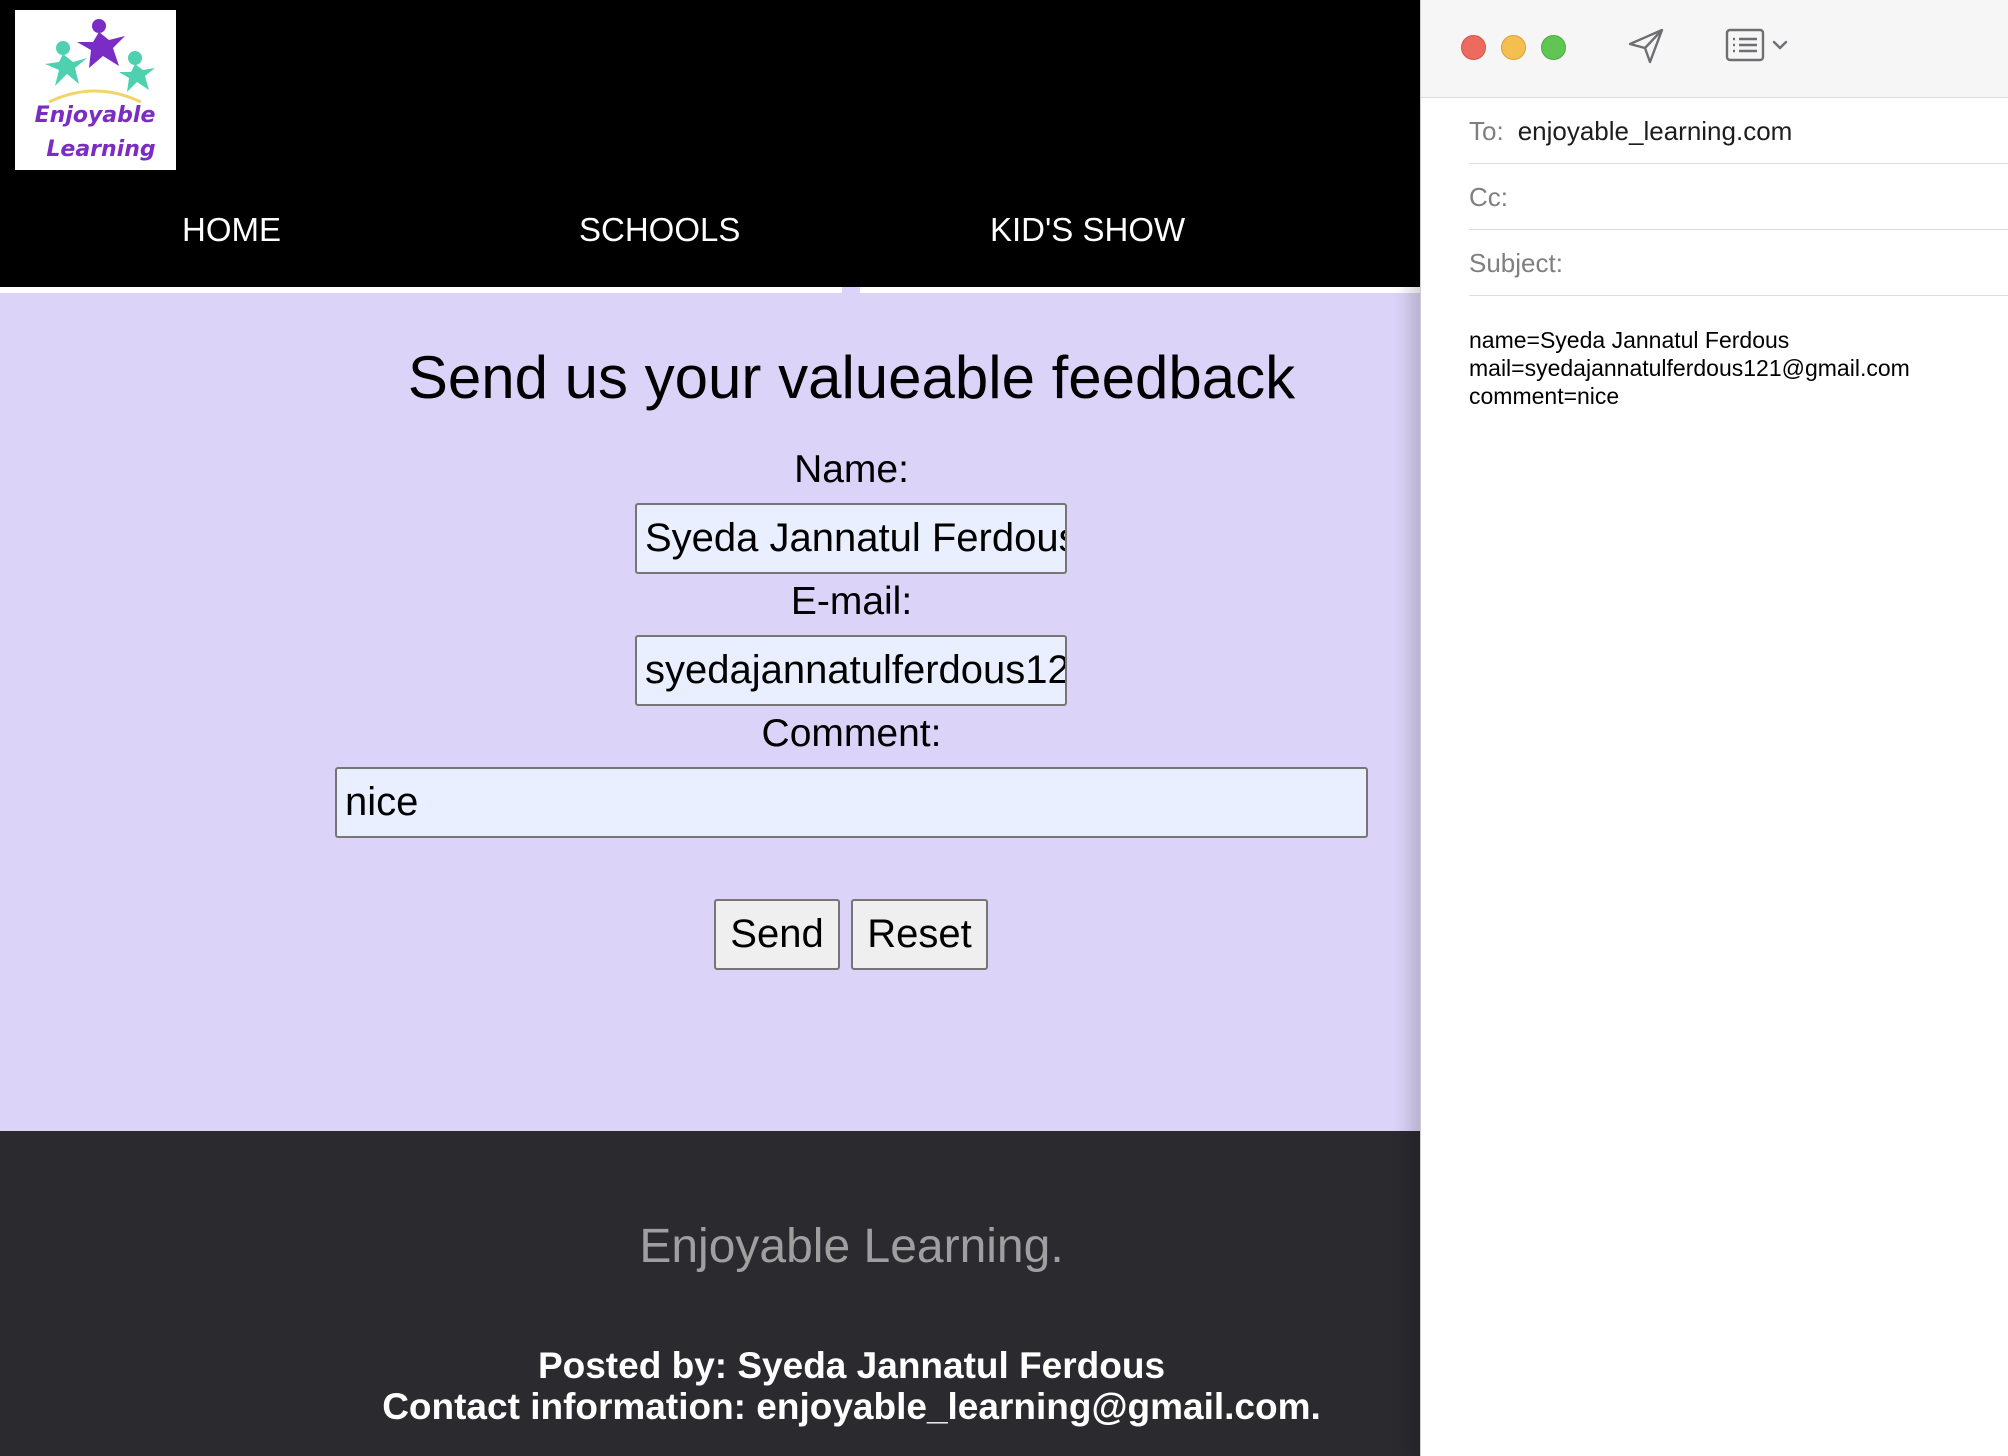 This screenshot has height=1456, width=2008. Describe the element at coordinates (1473, 47) in the screenshot. I see `close-window-button` at that location.